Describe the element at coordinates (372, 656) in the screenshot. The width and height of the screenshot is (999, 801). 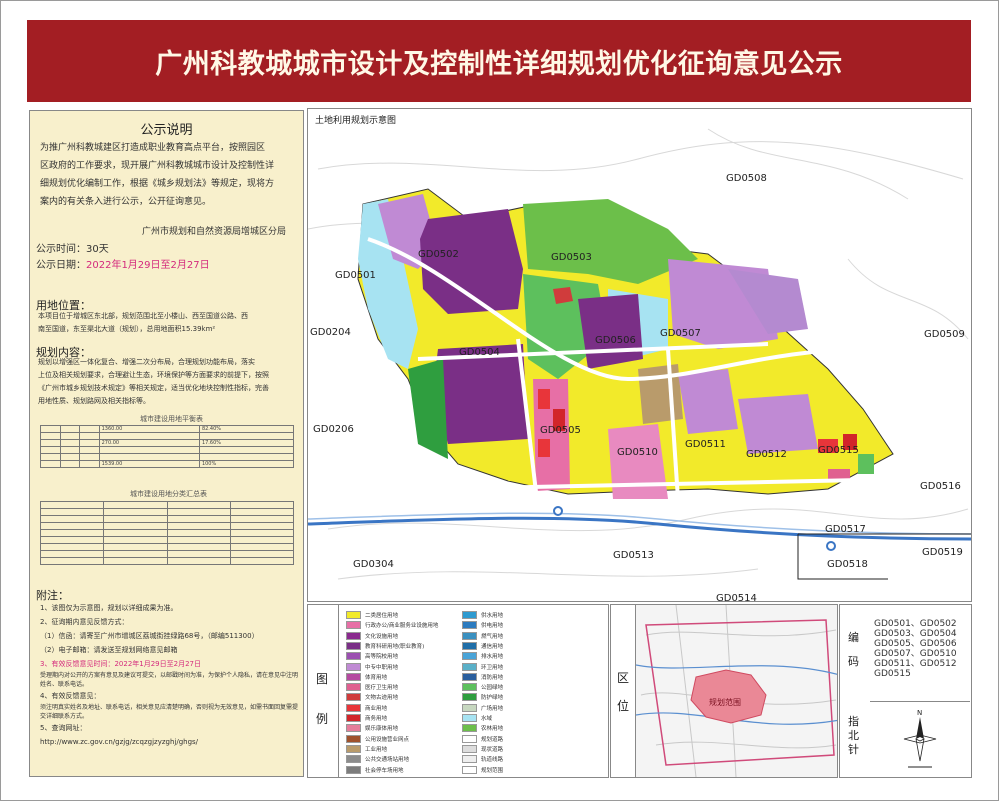
I see `legend-item: 高等院校用地` at that location.